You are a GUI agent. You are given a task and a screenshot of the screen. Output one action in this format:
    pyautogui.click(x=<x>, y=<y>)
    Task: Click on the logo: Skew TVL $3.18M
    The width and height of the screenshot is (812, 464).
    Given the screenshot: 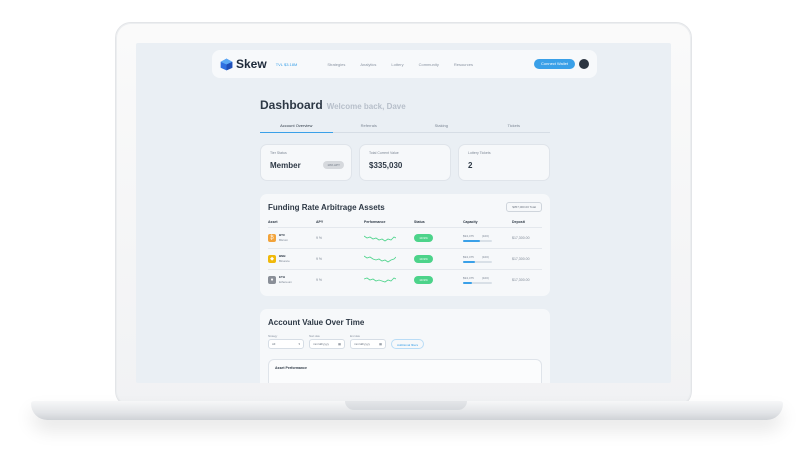 What is the action you would take?
    pyautogui.click(x=258, y=64)
    